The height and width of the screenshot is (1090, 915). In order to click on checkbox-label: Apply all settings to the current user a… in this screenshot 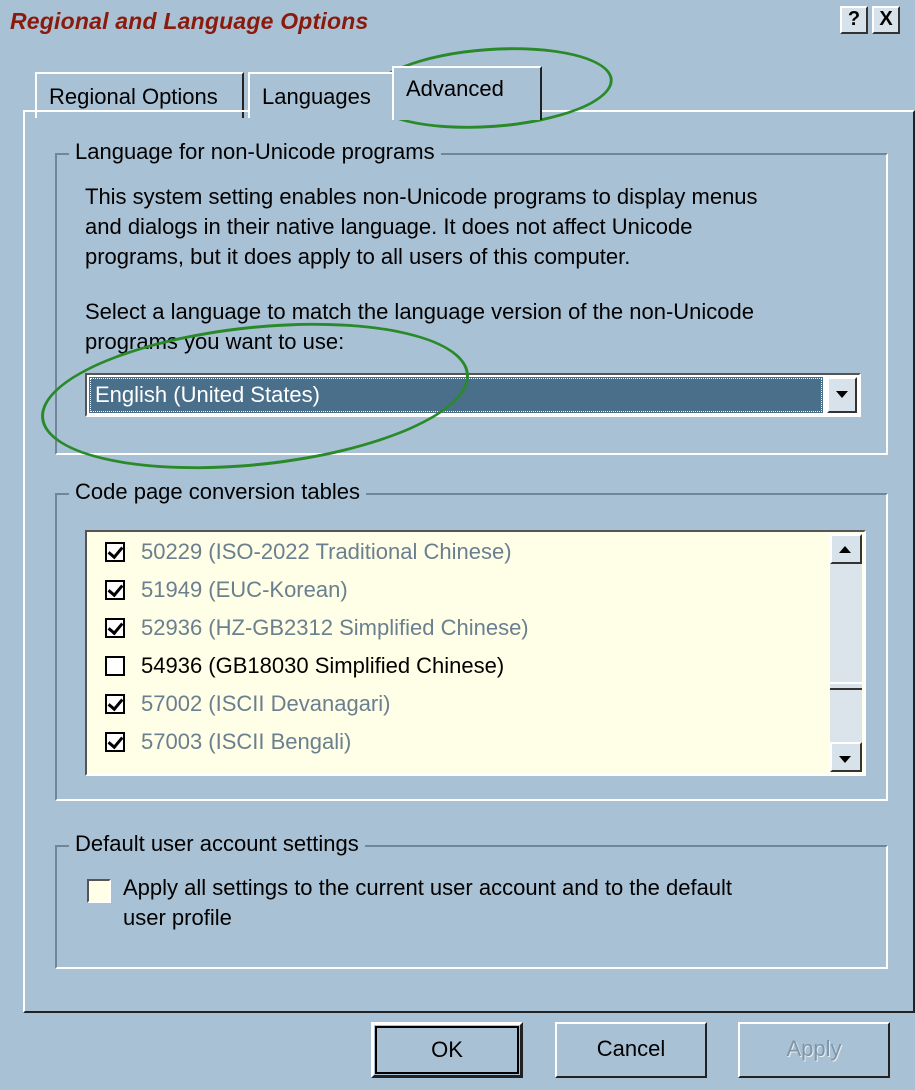, I will do `click(483, 903)`.